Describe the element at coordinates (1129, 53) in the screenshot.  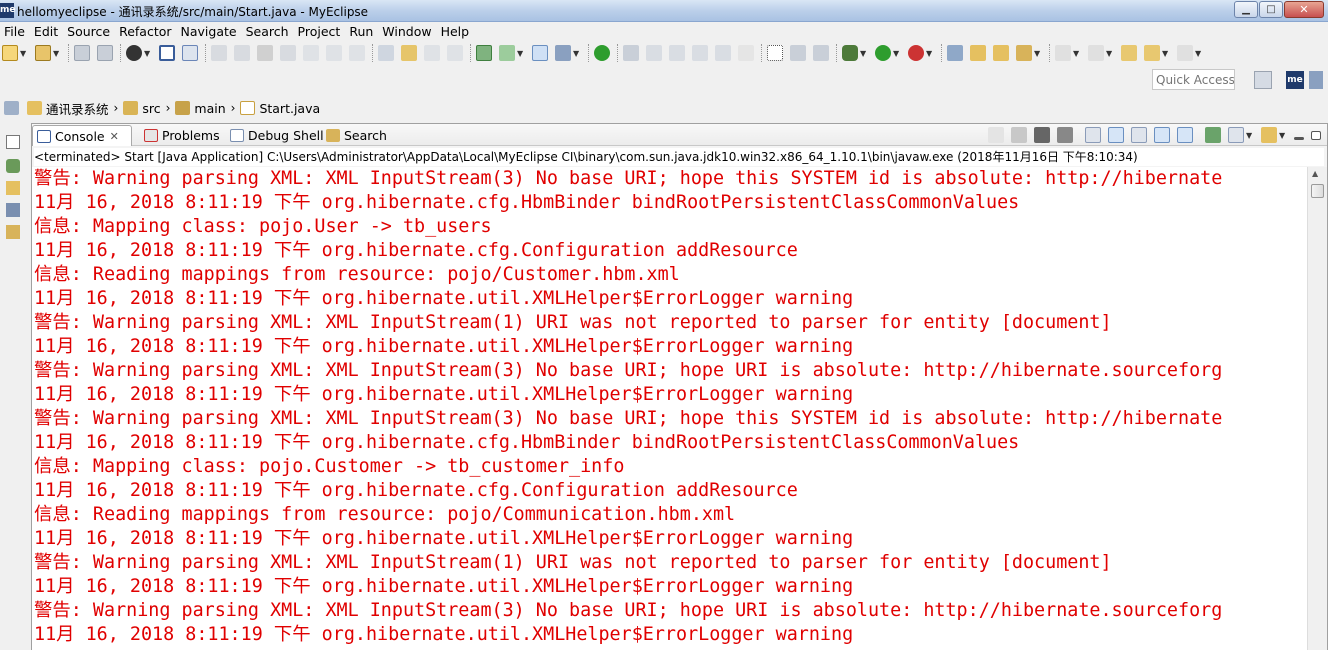
I see `last-edit-icon` at that location.